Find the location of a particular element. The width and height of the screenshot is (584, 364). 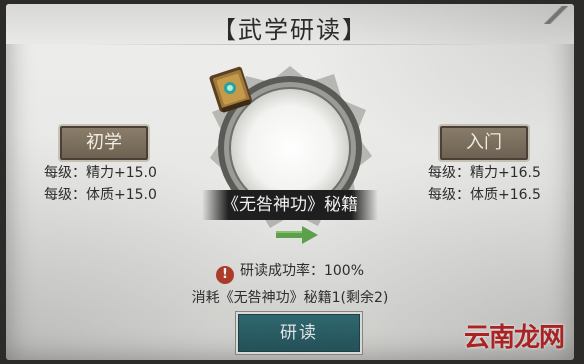

current-stat-line: 每级：精力+15.0 is located at coordinates (100, 173).